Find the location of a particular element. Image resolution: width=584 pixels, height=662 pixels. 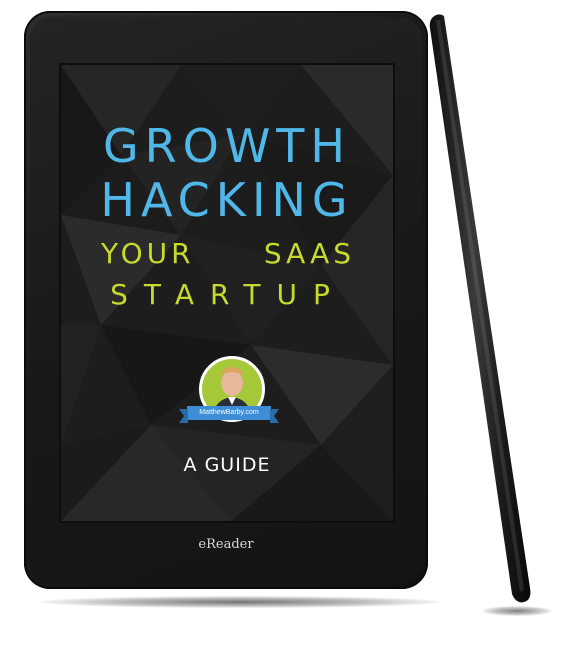

device-brand-label: eReader is located at coordinates (226, 544).